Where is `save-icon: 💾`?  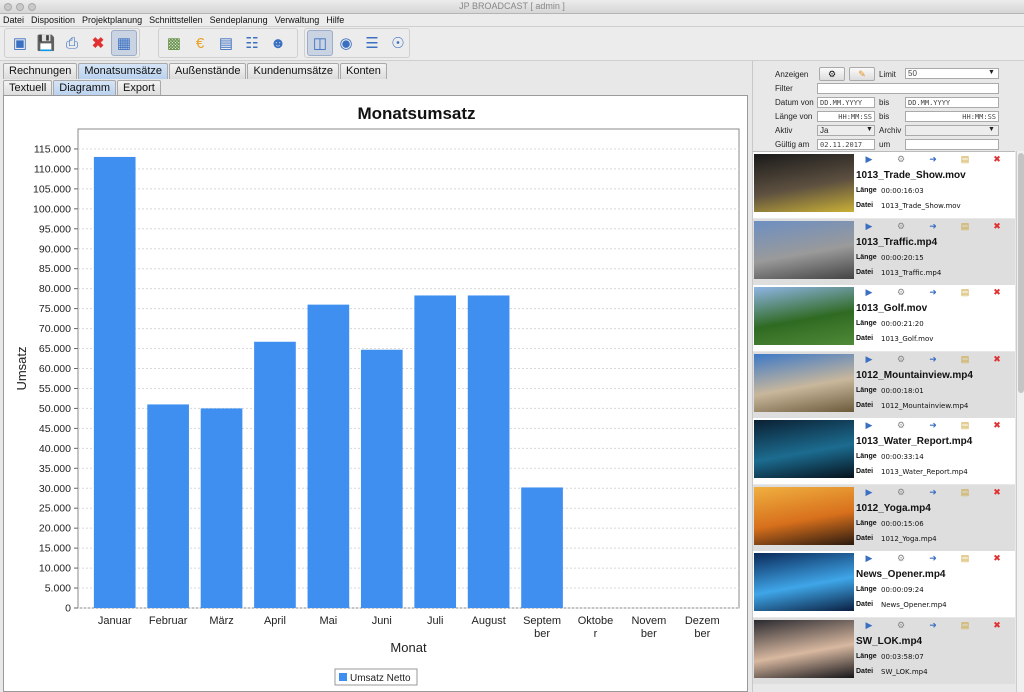 save-icon: 💾 is located at coordinates (46, 43).